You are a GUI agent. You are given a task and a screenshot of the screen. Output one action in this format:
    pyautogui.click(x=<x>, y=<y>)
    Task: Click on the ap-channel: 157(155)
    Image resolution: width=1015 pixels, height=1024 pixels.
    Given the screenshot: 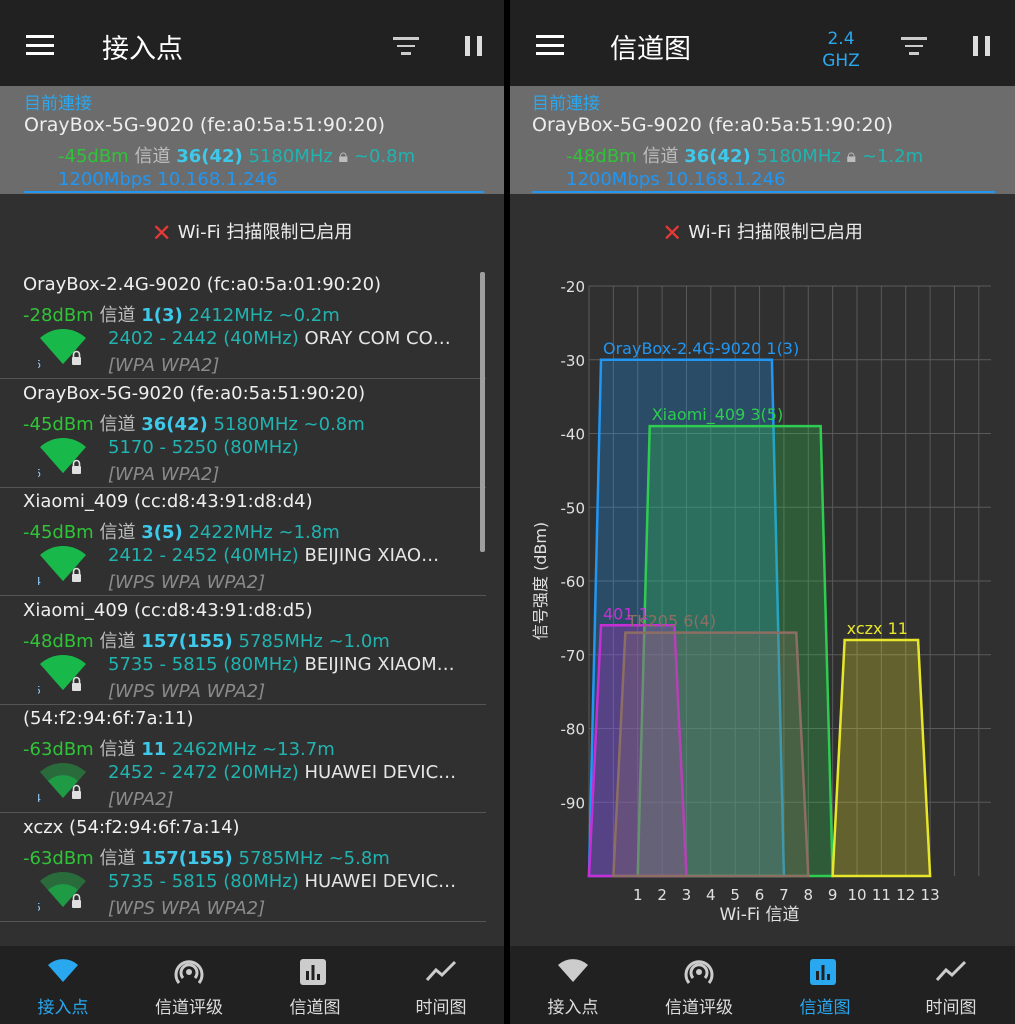 What is the action you would take?
    pyautogui.click(x=187, y=858)
    